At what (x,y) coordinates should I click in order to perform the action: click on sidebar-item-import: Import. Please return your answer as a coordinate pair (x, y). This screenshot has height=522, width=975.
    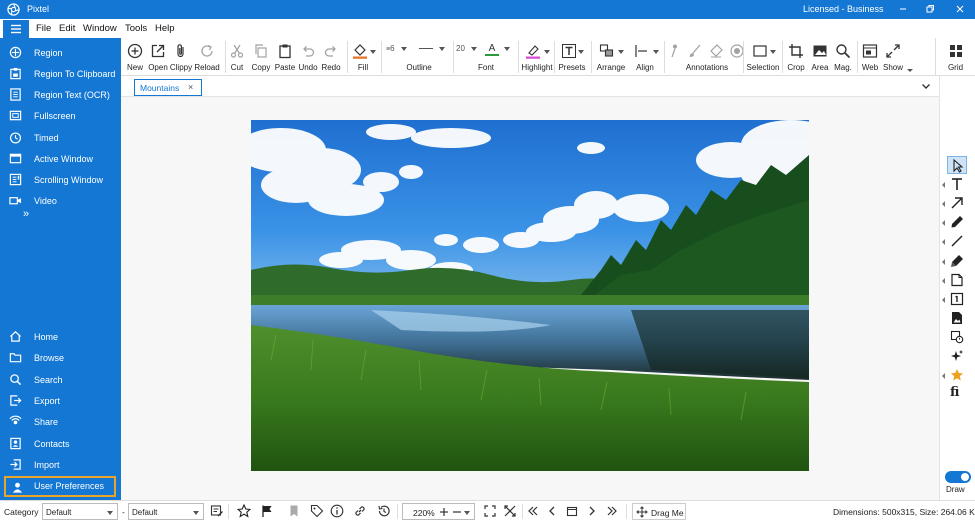
    Looking at the image, I should click on (60, 465).